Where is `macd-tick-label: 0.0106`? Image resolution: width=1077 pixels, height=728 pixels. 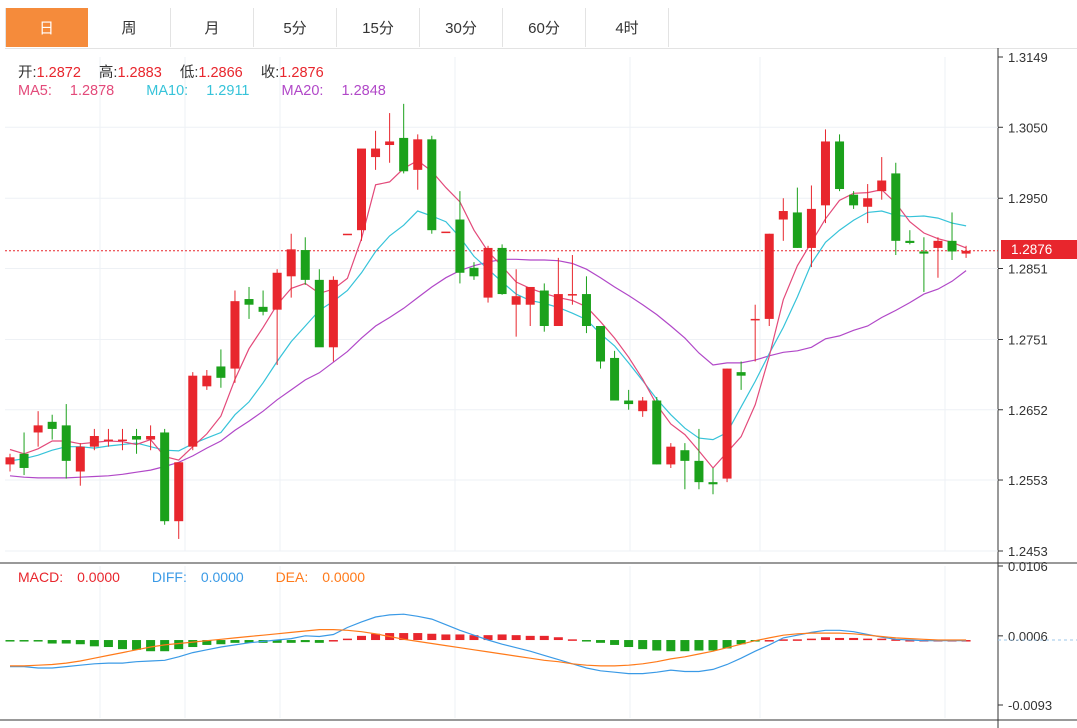 macd-tick-label: 0.0106 is located at coordinates (1028, 566).